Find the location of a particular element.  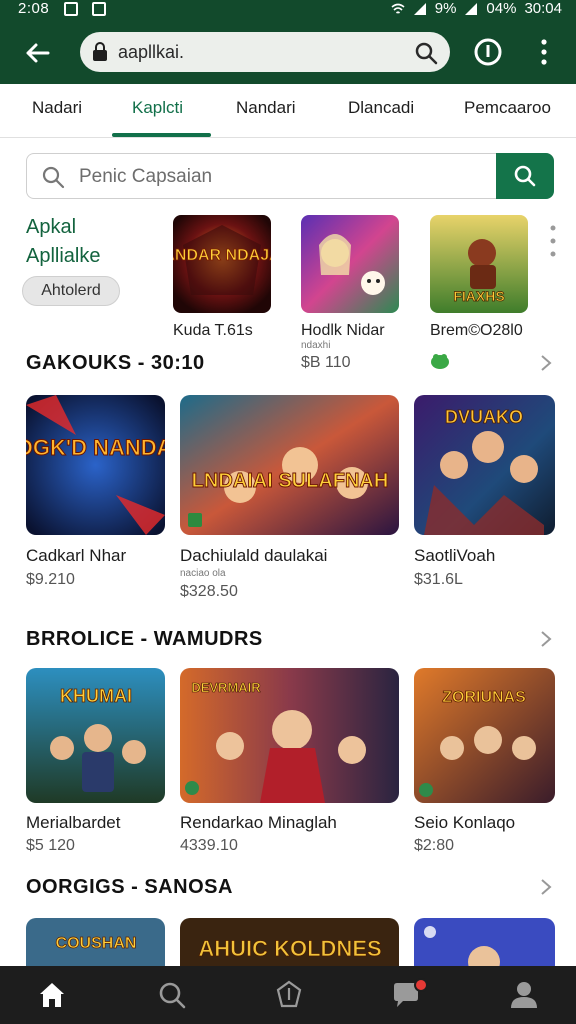

featured-app-title: Brem©O28l0 is located at coordinates (476, 330).